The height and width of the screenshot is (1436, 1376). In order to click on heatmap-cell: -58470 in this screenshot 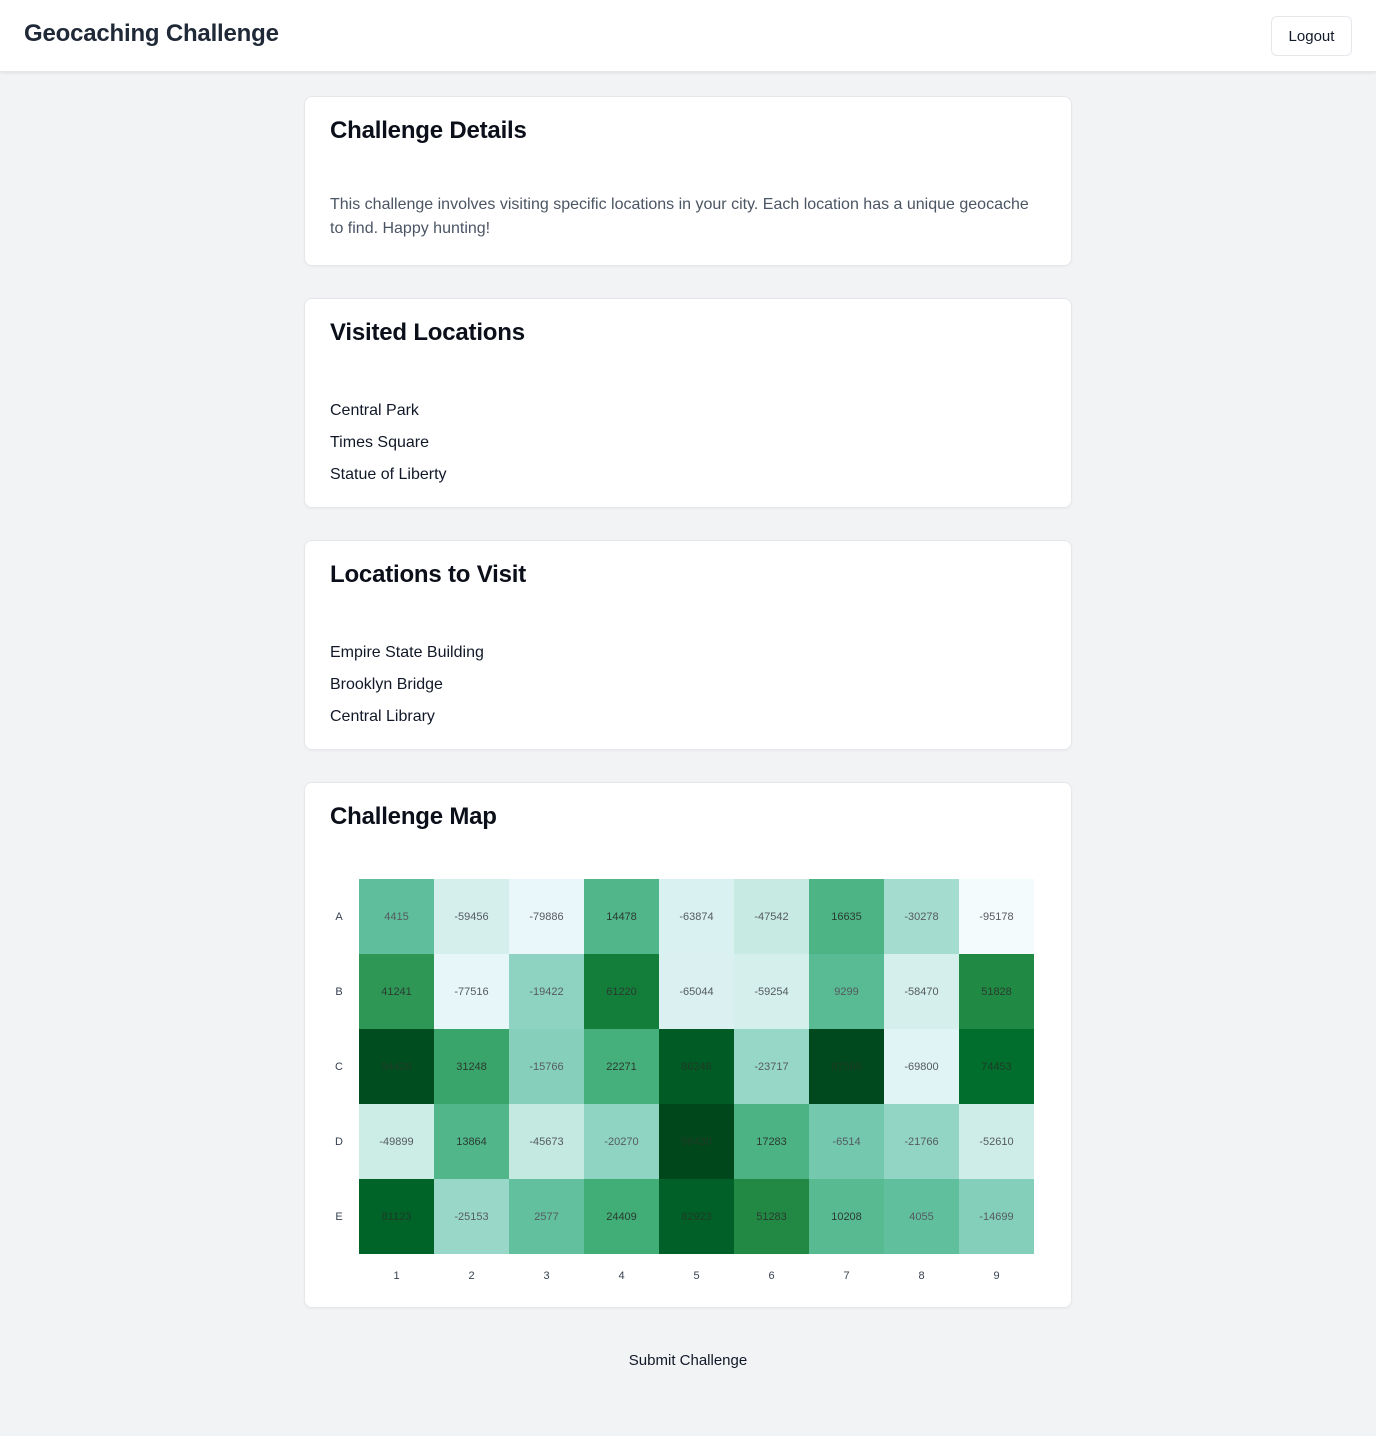, I will do `click(921, 991)`.